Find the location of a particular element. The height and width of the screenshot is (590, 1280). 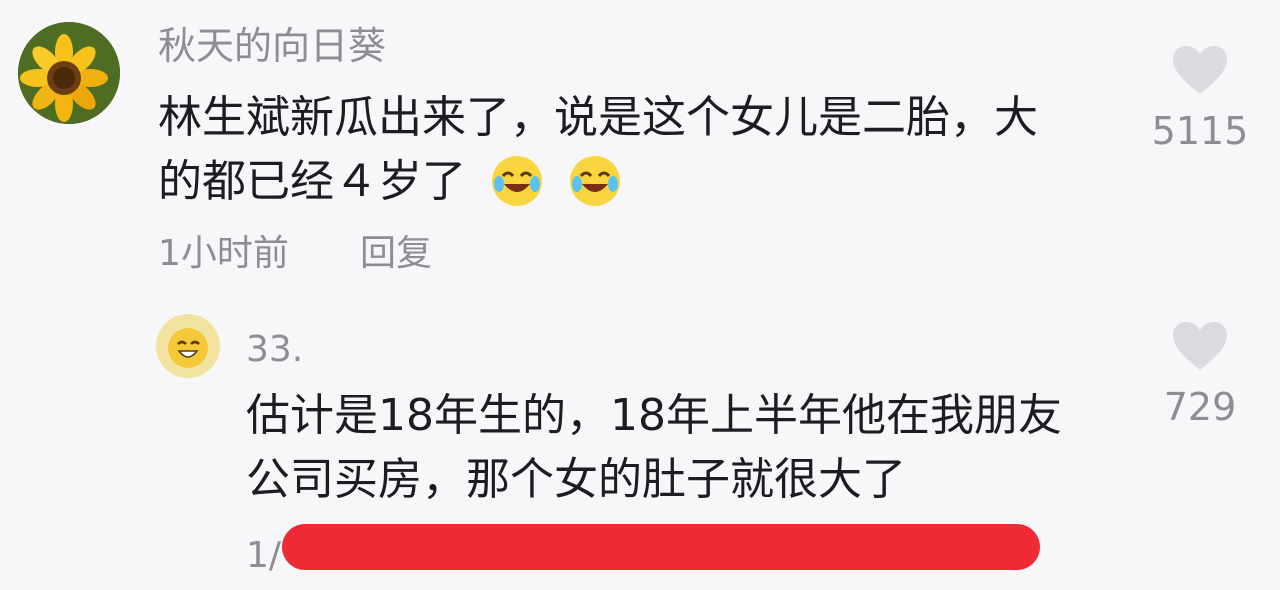

like-count: 5115 is located at coordinates (1200, 131).